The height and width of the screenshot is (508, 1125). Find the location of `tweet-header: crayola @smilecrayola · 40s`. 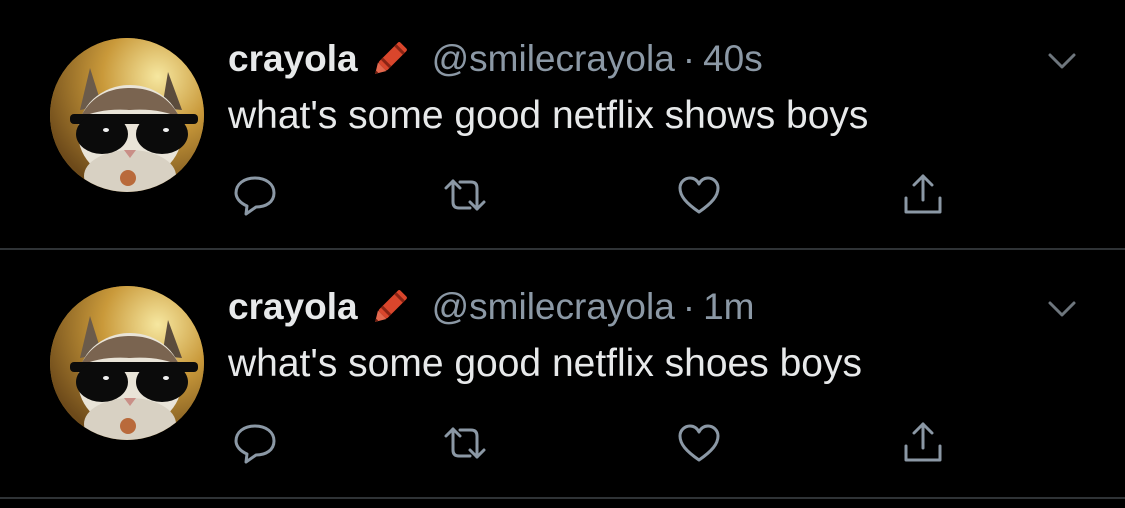

tweet-header: crayola @smilecrayola · 40s is located at coordinates (495, 59).